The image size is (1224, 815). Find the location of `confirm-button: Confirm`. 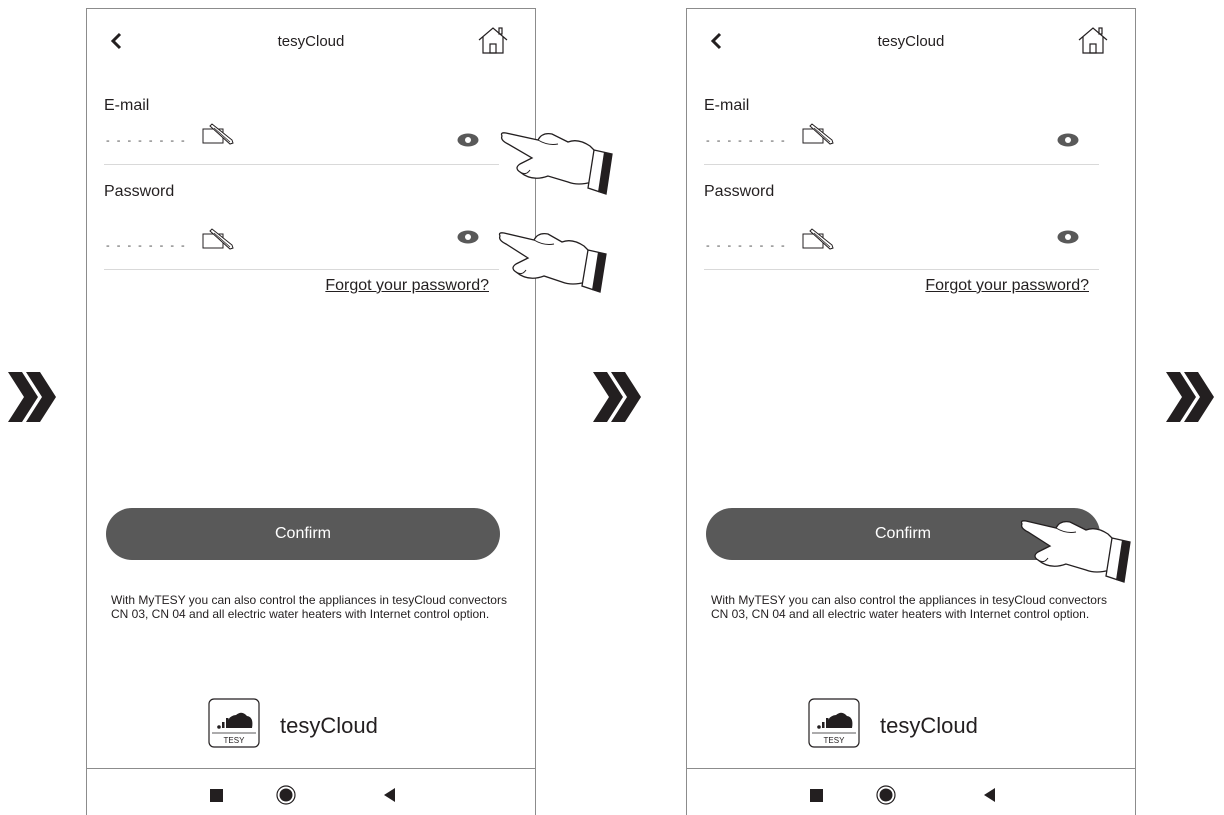

confirm-button: Confirm is located at coordinates (303, 534).